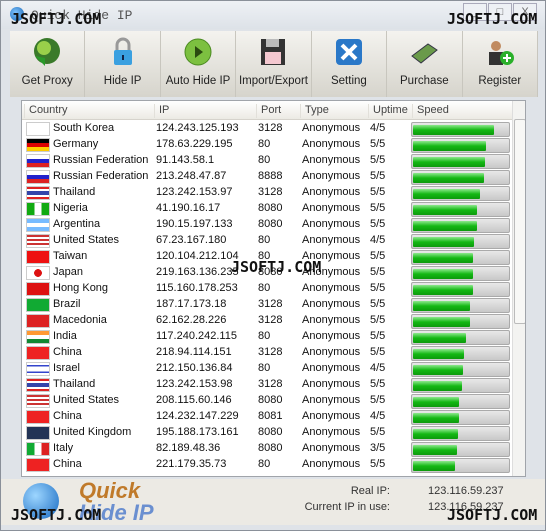 The height and width of the screenshot is (531, 546). I want to click on table-row: Thailand 123.242.153.98 3128 Anonymous 5/5, so click(267, 385).